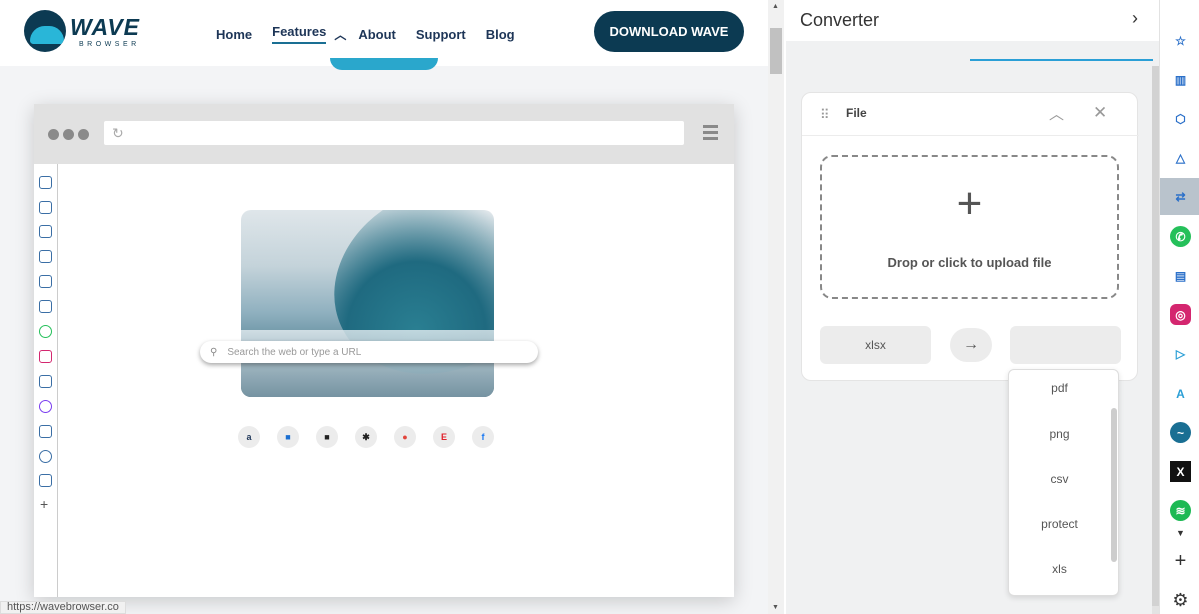 The width and height of the screenshot is (1199, 614). I want to click on nav-home: Home, so click(234, 34).